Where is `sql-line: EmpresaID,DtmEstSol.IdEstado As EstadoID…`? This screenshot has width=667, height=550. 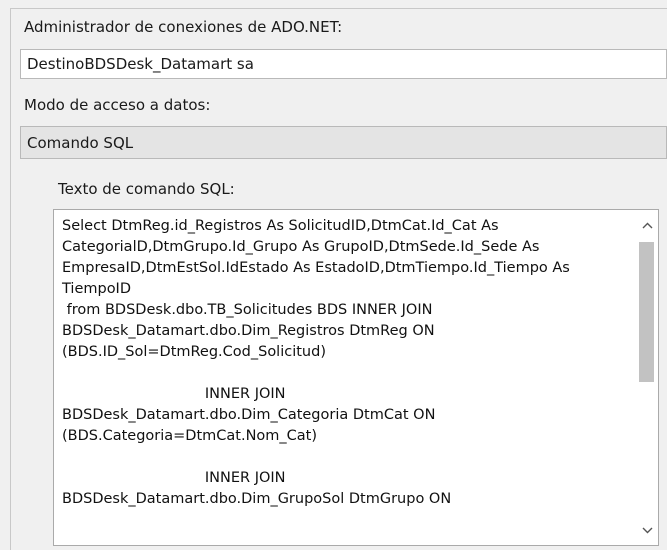 sql-line: EmpresaID,DtmEstSol.IdEstado As EstadoID… is located at coordinates (316, 268).